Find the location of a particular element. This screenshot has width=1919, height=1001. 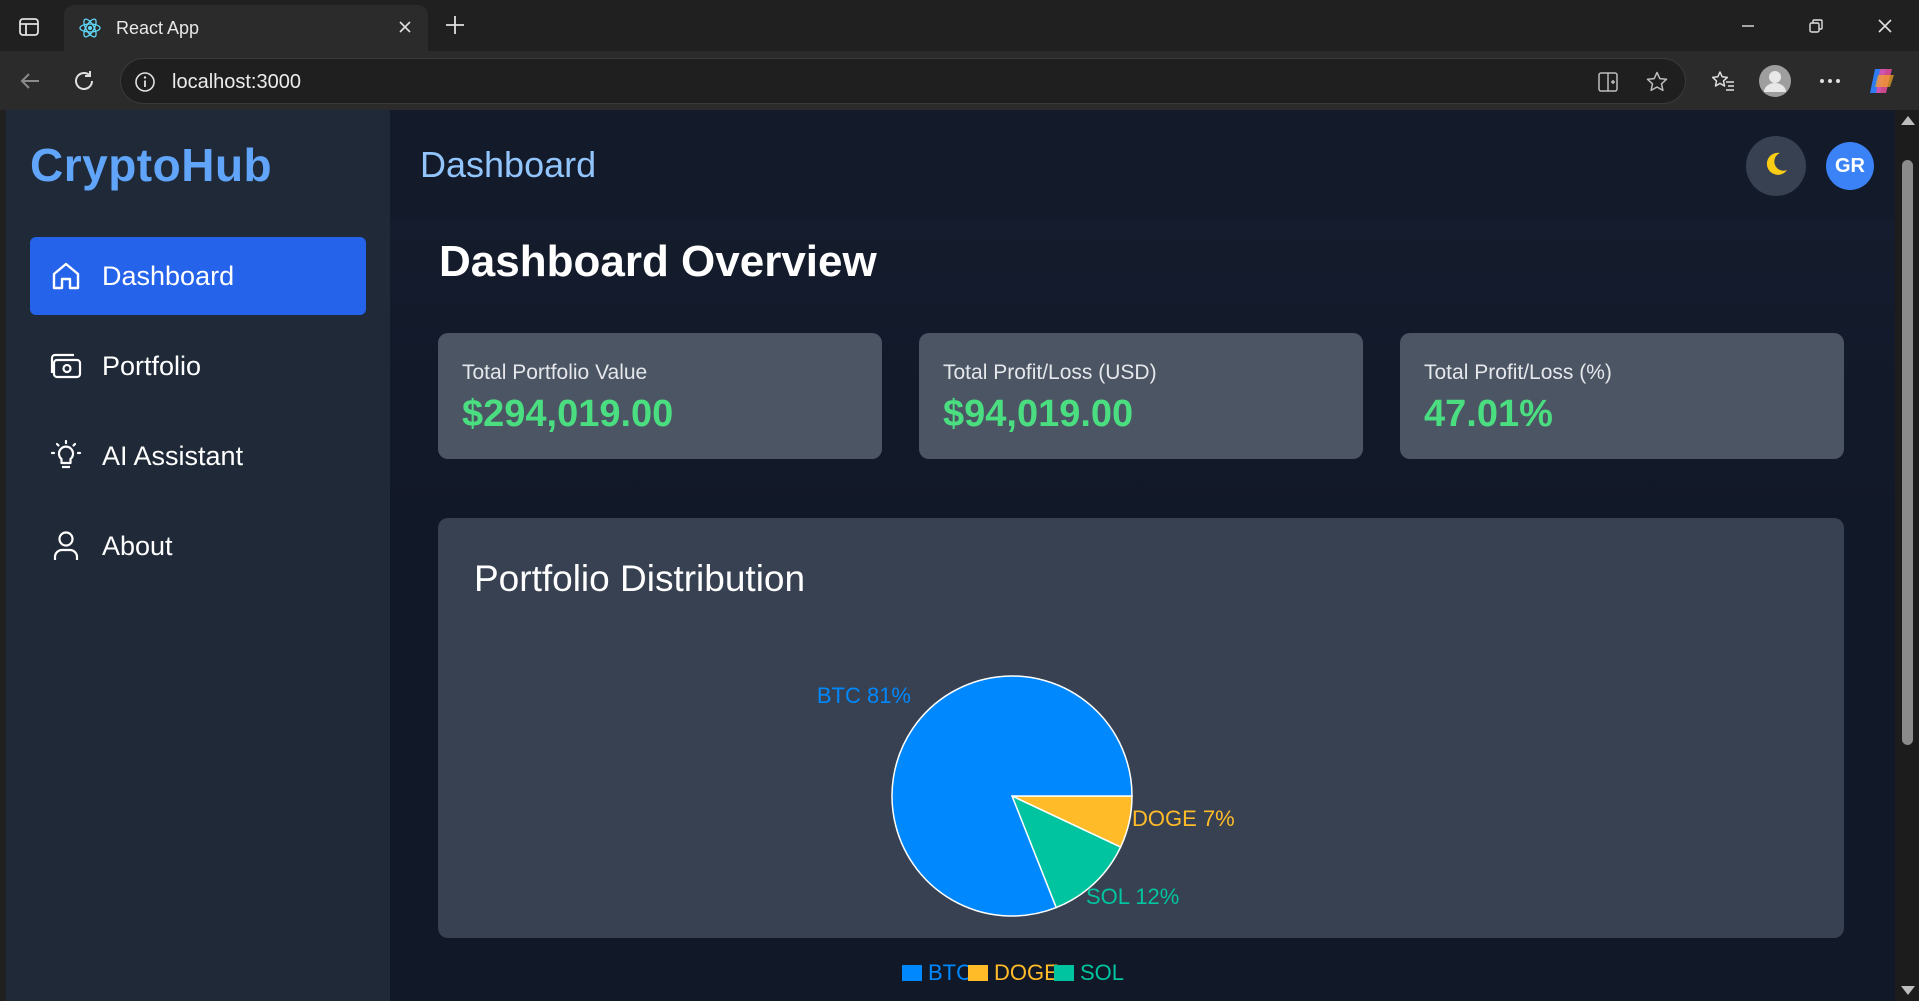

sidebar-item-ai-assistant: AI Assistant is located at coordinates (198, 456).